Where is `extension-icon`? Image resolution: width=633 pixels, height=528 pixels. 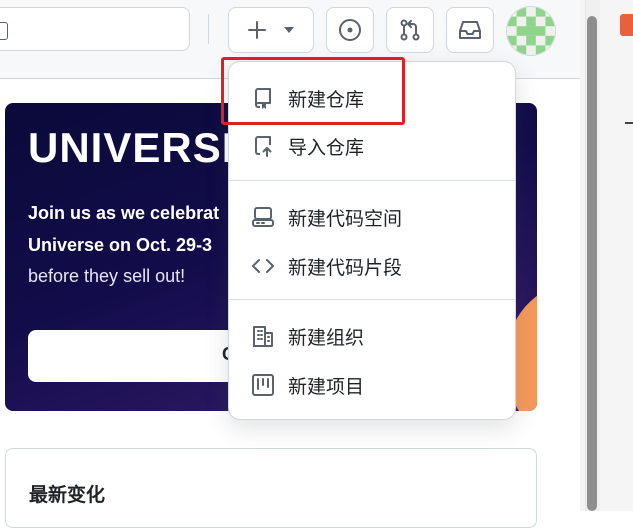
extension-icon is located at coordinates (626, 25).